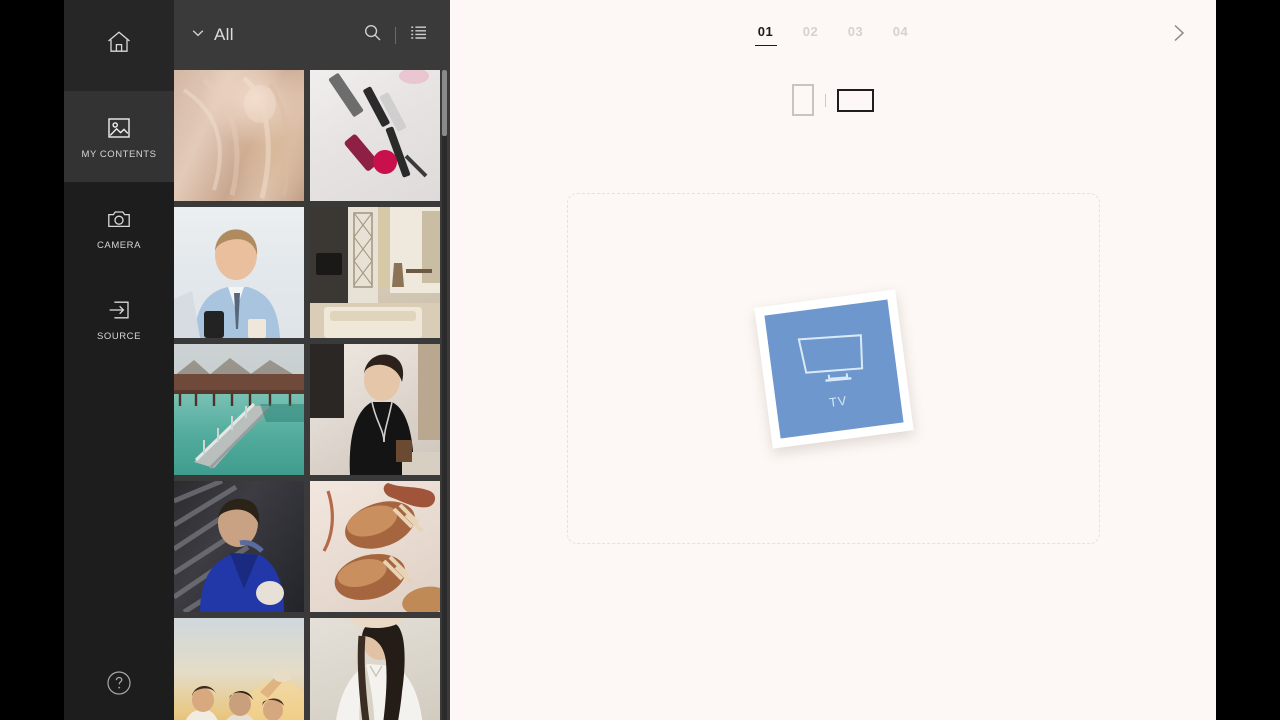 The image size is (1280, 720). I want to click on browser-tools, so click(395, 35).